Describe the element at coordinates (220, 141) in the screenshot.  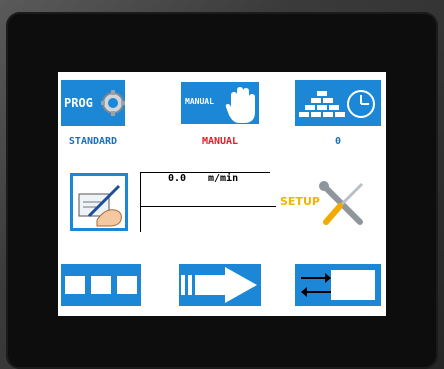
I see `manual-caption: MANUAL` at that location.